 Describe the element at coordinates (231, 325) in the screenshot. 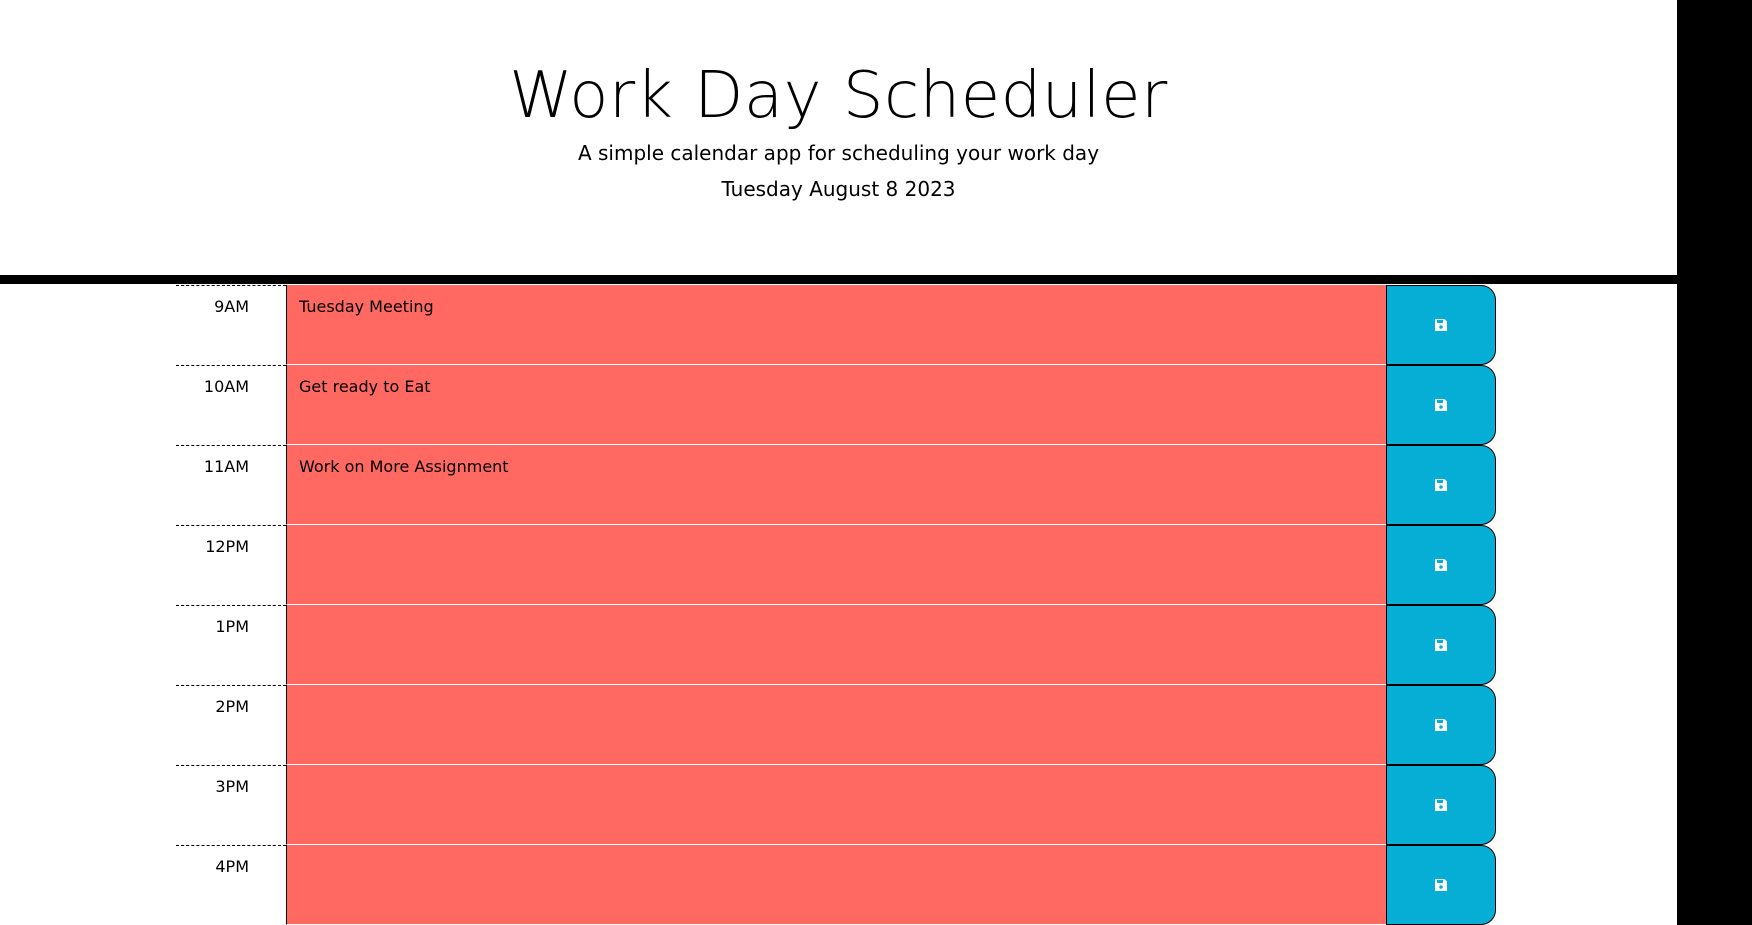

I see `hour-label: 9AM` at that location.